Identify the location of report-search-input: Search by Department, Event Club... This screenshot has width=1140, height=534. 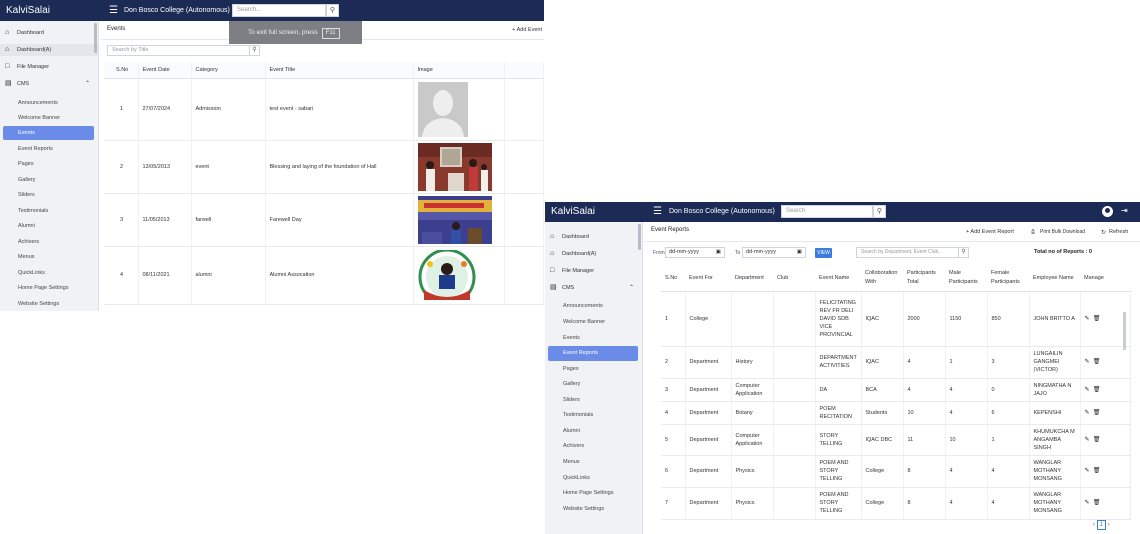
(907, 252).